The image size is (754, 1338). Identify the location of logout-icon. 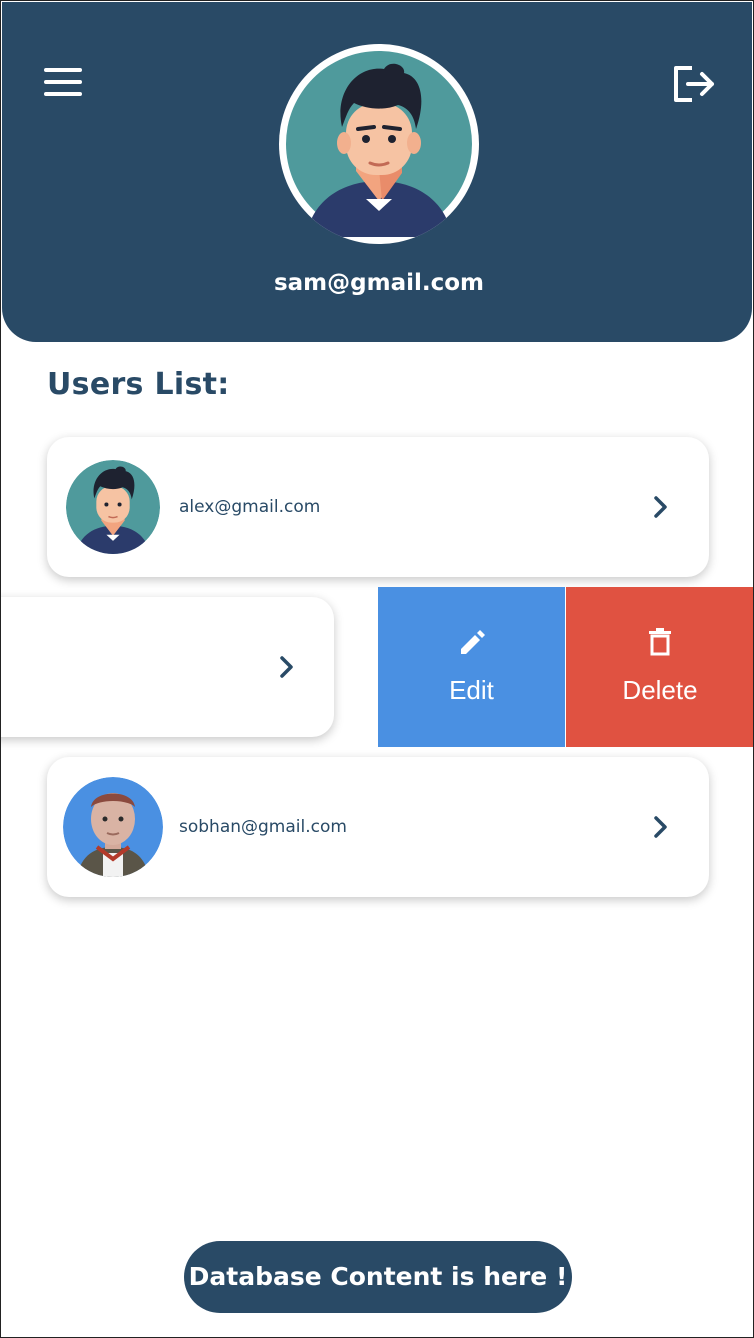
(694, 84).